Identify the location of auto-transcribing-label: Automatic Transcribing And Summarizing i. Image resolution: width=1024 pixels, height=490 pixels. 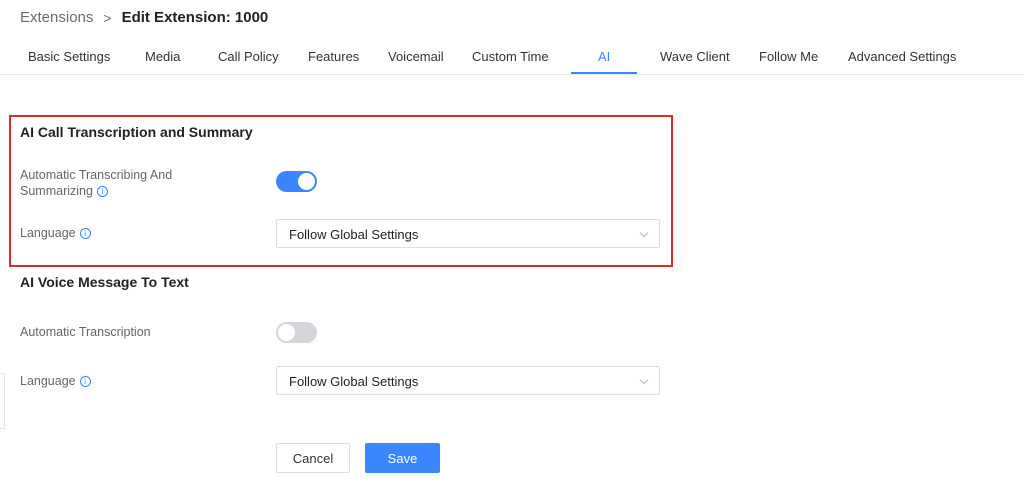
(96, 183).